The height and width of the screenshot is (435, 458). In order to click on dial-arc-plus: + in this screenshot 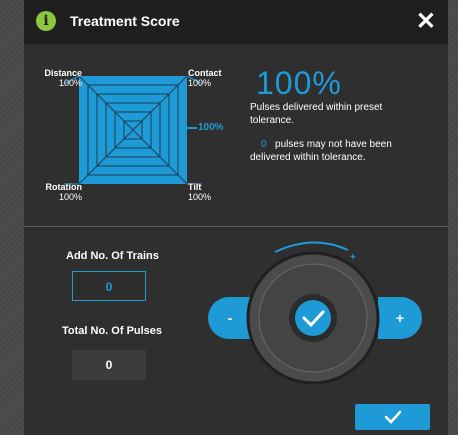, I will do `click(353, 257)`.